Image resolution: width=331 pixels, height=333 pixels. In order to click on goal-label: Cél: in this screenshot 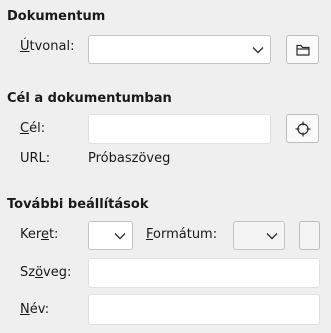, I will do `click(32, 128)`.